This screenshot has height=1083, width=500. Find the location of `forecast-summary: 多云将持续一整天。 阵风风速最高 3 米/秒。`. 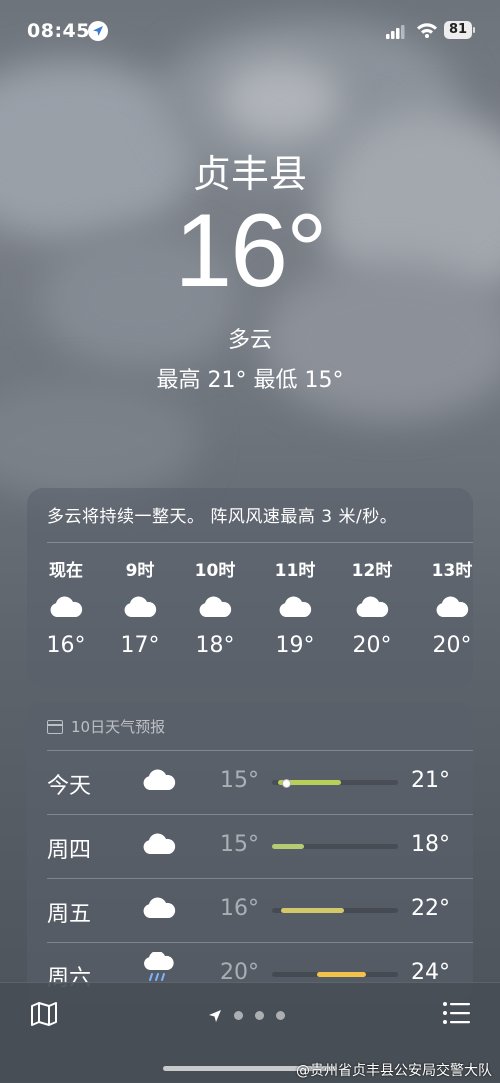

forecast-summary: 多云将持续一整天。 阵风风速最高 3 米/秒。 is located at coordinates (222, 517).